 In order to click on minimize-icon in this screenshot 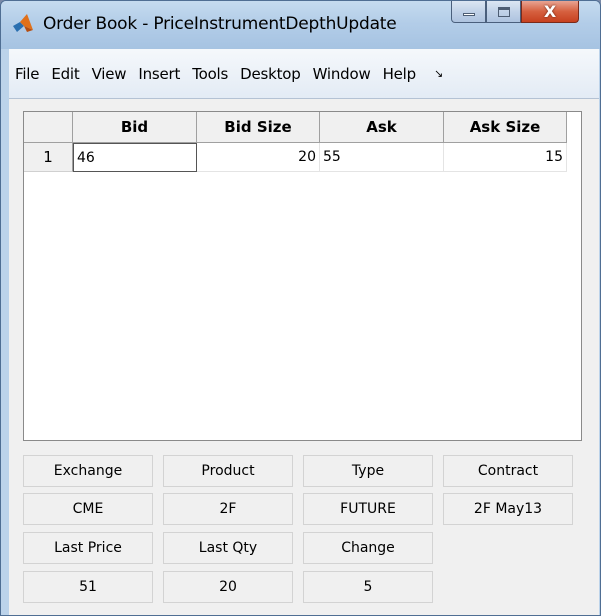, I will do `click(468, 14)`.